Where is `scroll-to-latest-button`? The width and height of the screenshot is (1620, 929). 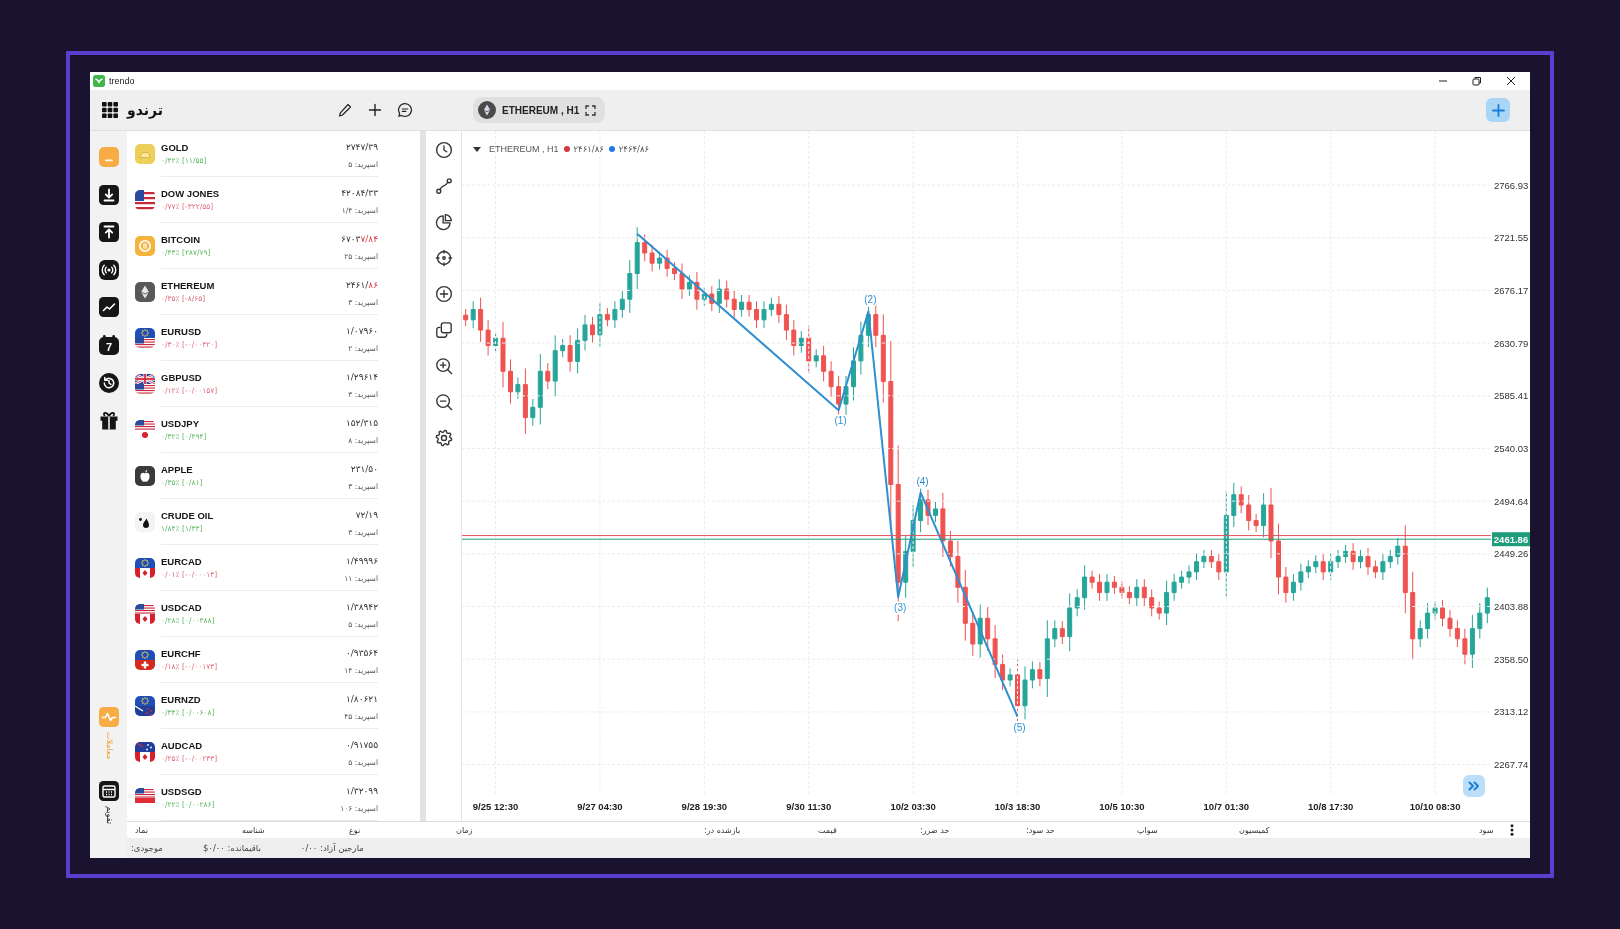
scroll-to-latest-button is located at coordinates (1474, 786).